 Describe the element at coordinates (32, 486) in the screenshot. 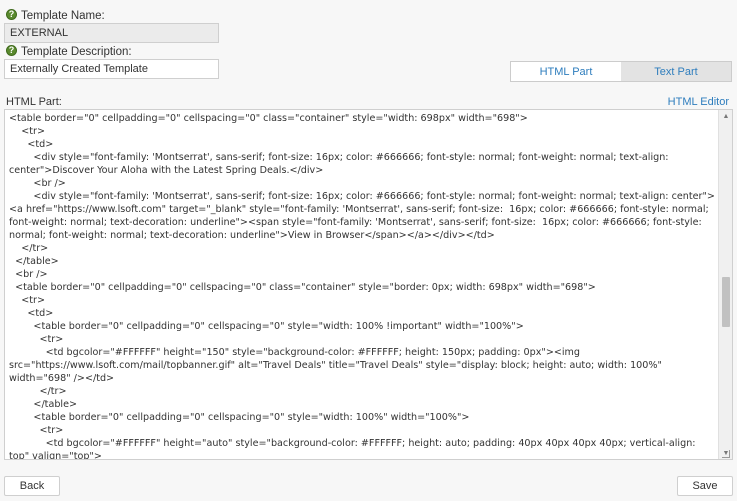

I see `back-button: Back` at that location.